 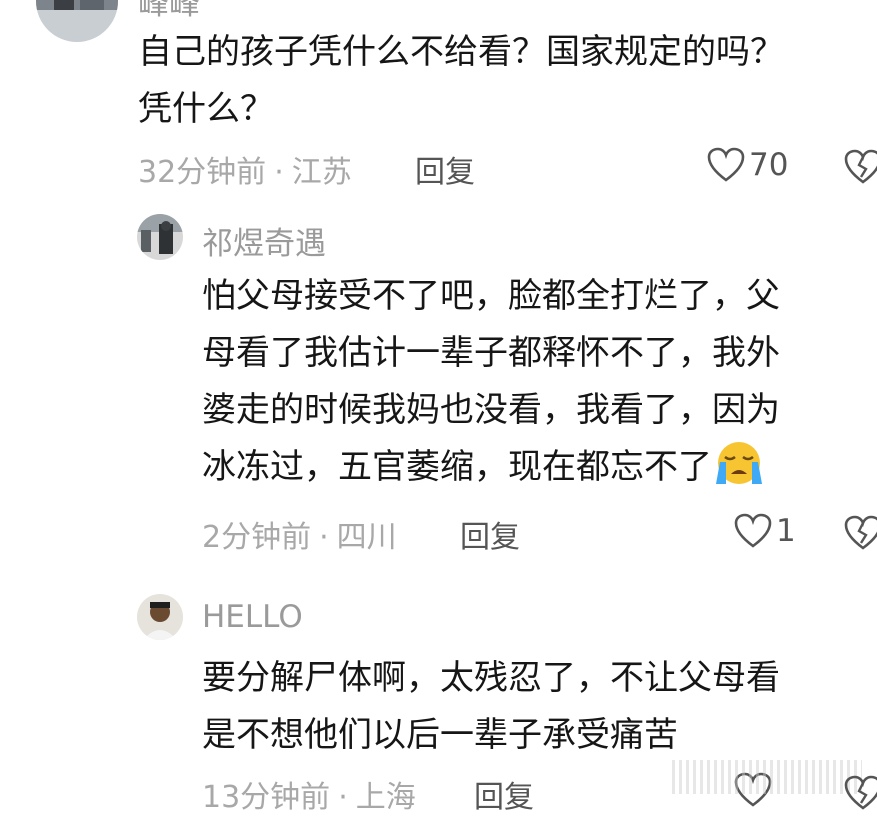 I want to click on comment-text-line: 母看了我估计一辈子都释怀不了，我外, so click(x=491, y=353).